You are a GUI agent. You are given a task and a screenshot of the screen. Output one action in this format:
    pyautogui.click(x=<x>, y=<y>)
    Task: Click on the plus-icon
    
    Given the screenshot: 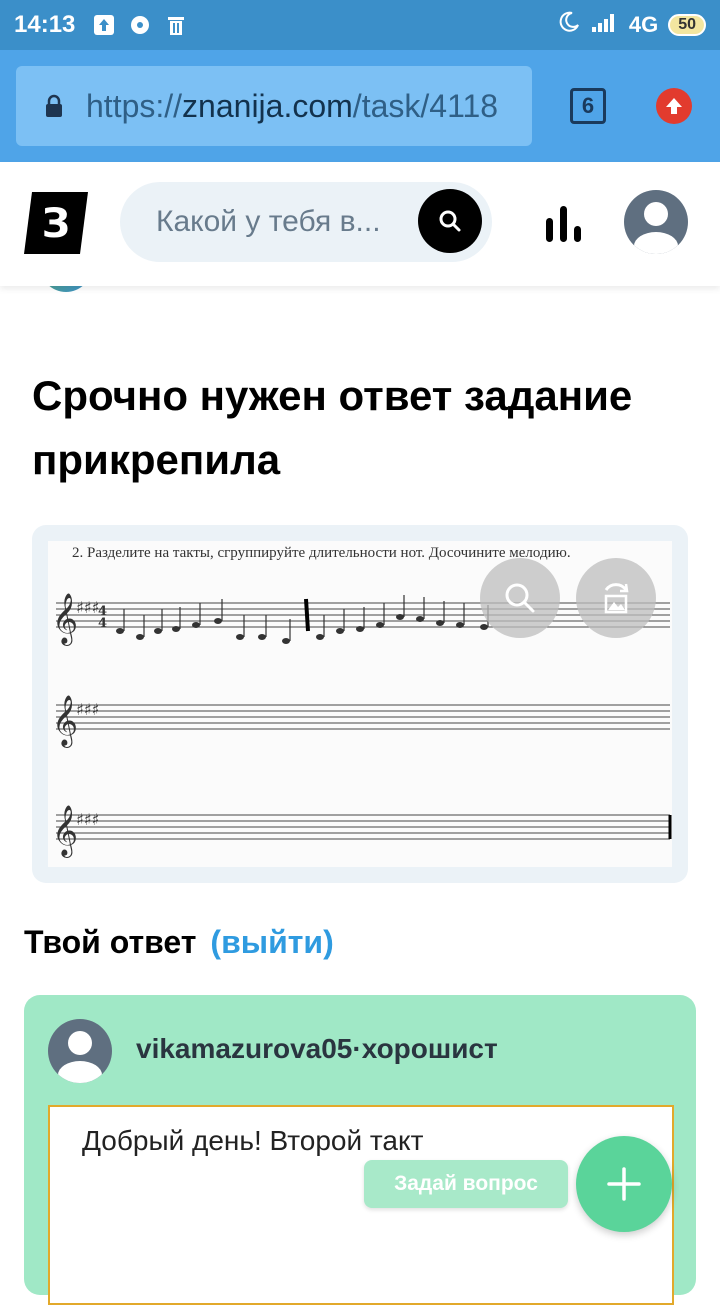 What is the action you would take?
    pyautogui.click(x=624, y=1184)
    